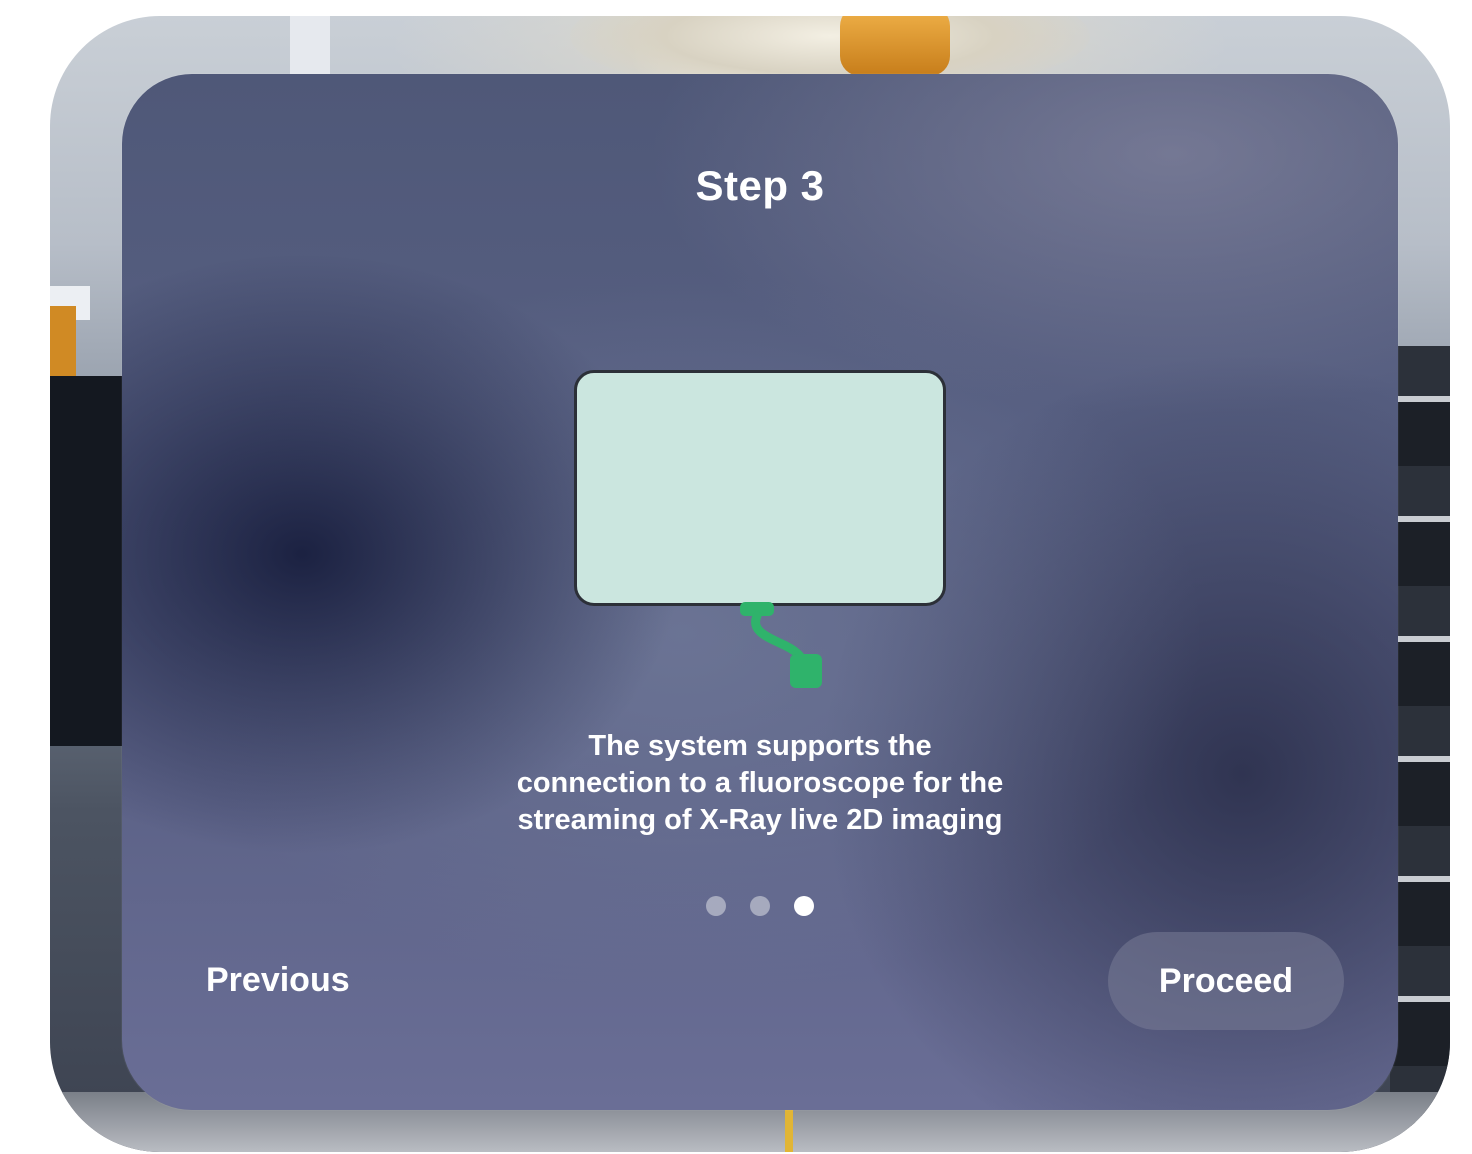 The height and width of the screenshot is (1154, 1472). I want to click on proceed-button: Proceed, so click(1226, 981).